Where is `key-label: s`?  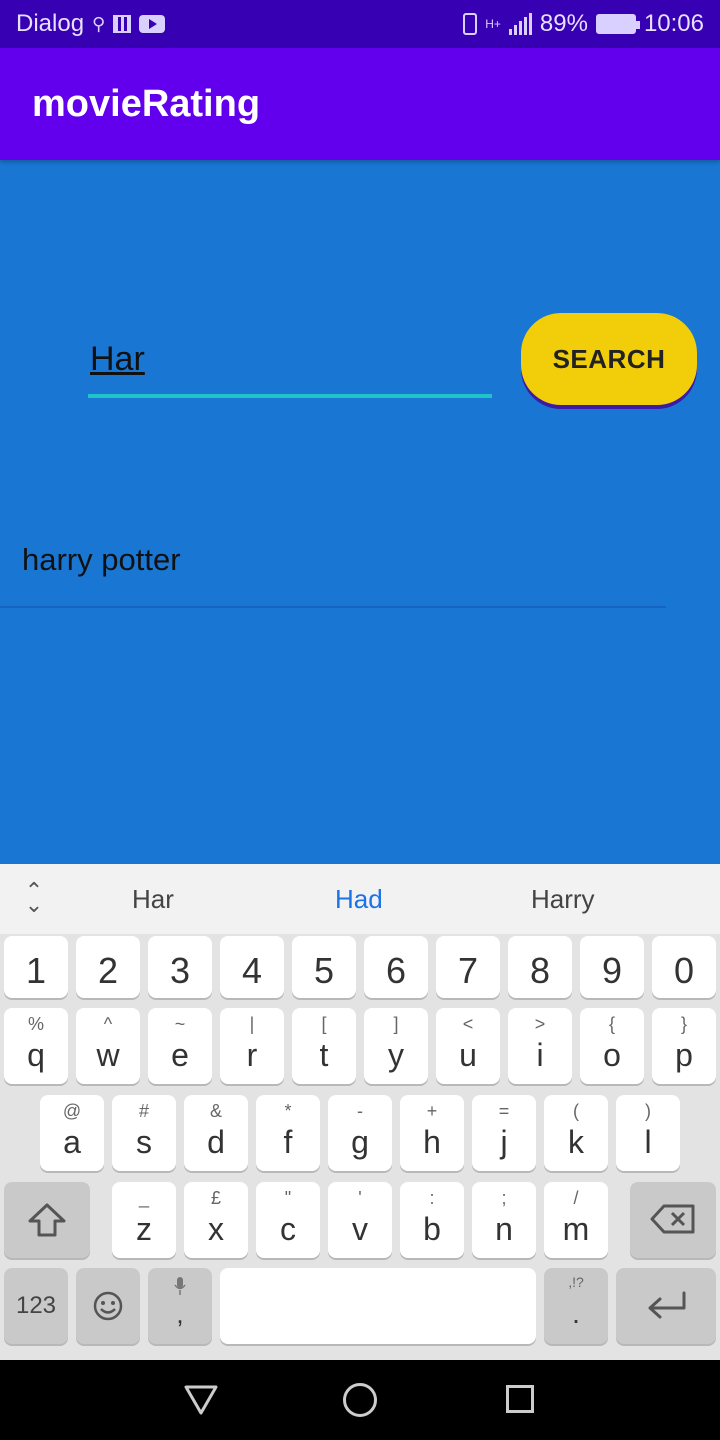
key-label: s is located at coordinates (144, 1142).